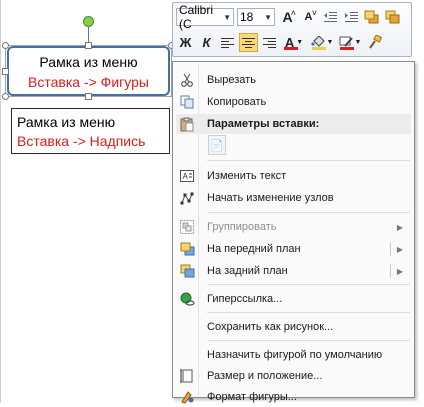 This screenshot has height=407, width=424. What do you see at coordinates (392, 17) in the screenshot?
I see `send-backward-icon` at bounding box center [392, 17].